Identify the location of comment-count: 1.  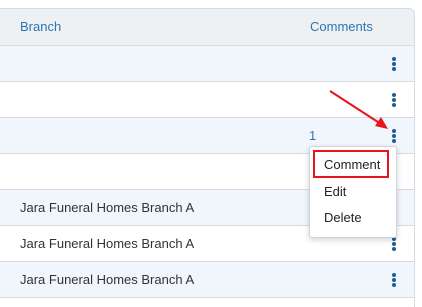
(312, 135).